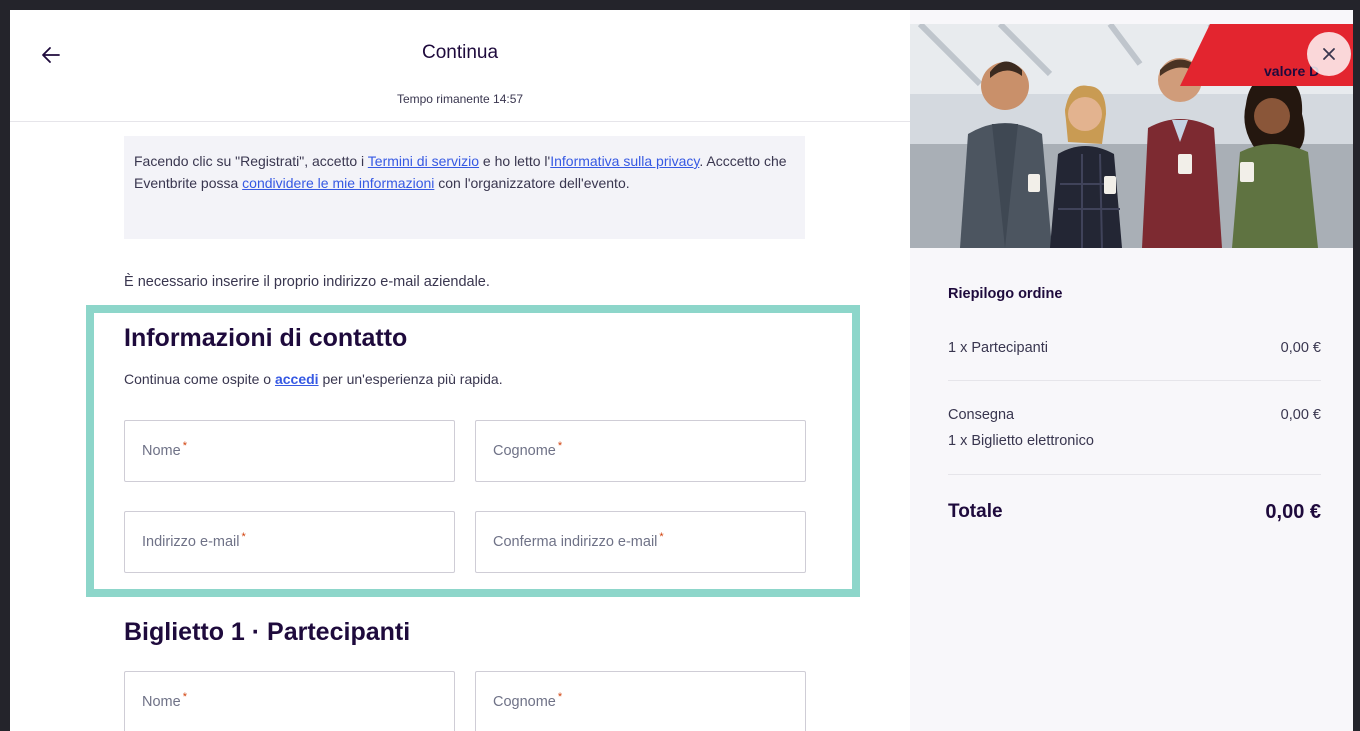 The image size is (1360, 731). I want to click on notice-text: Facendo clic su "Registrati", accetto i, so click(251, 161).